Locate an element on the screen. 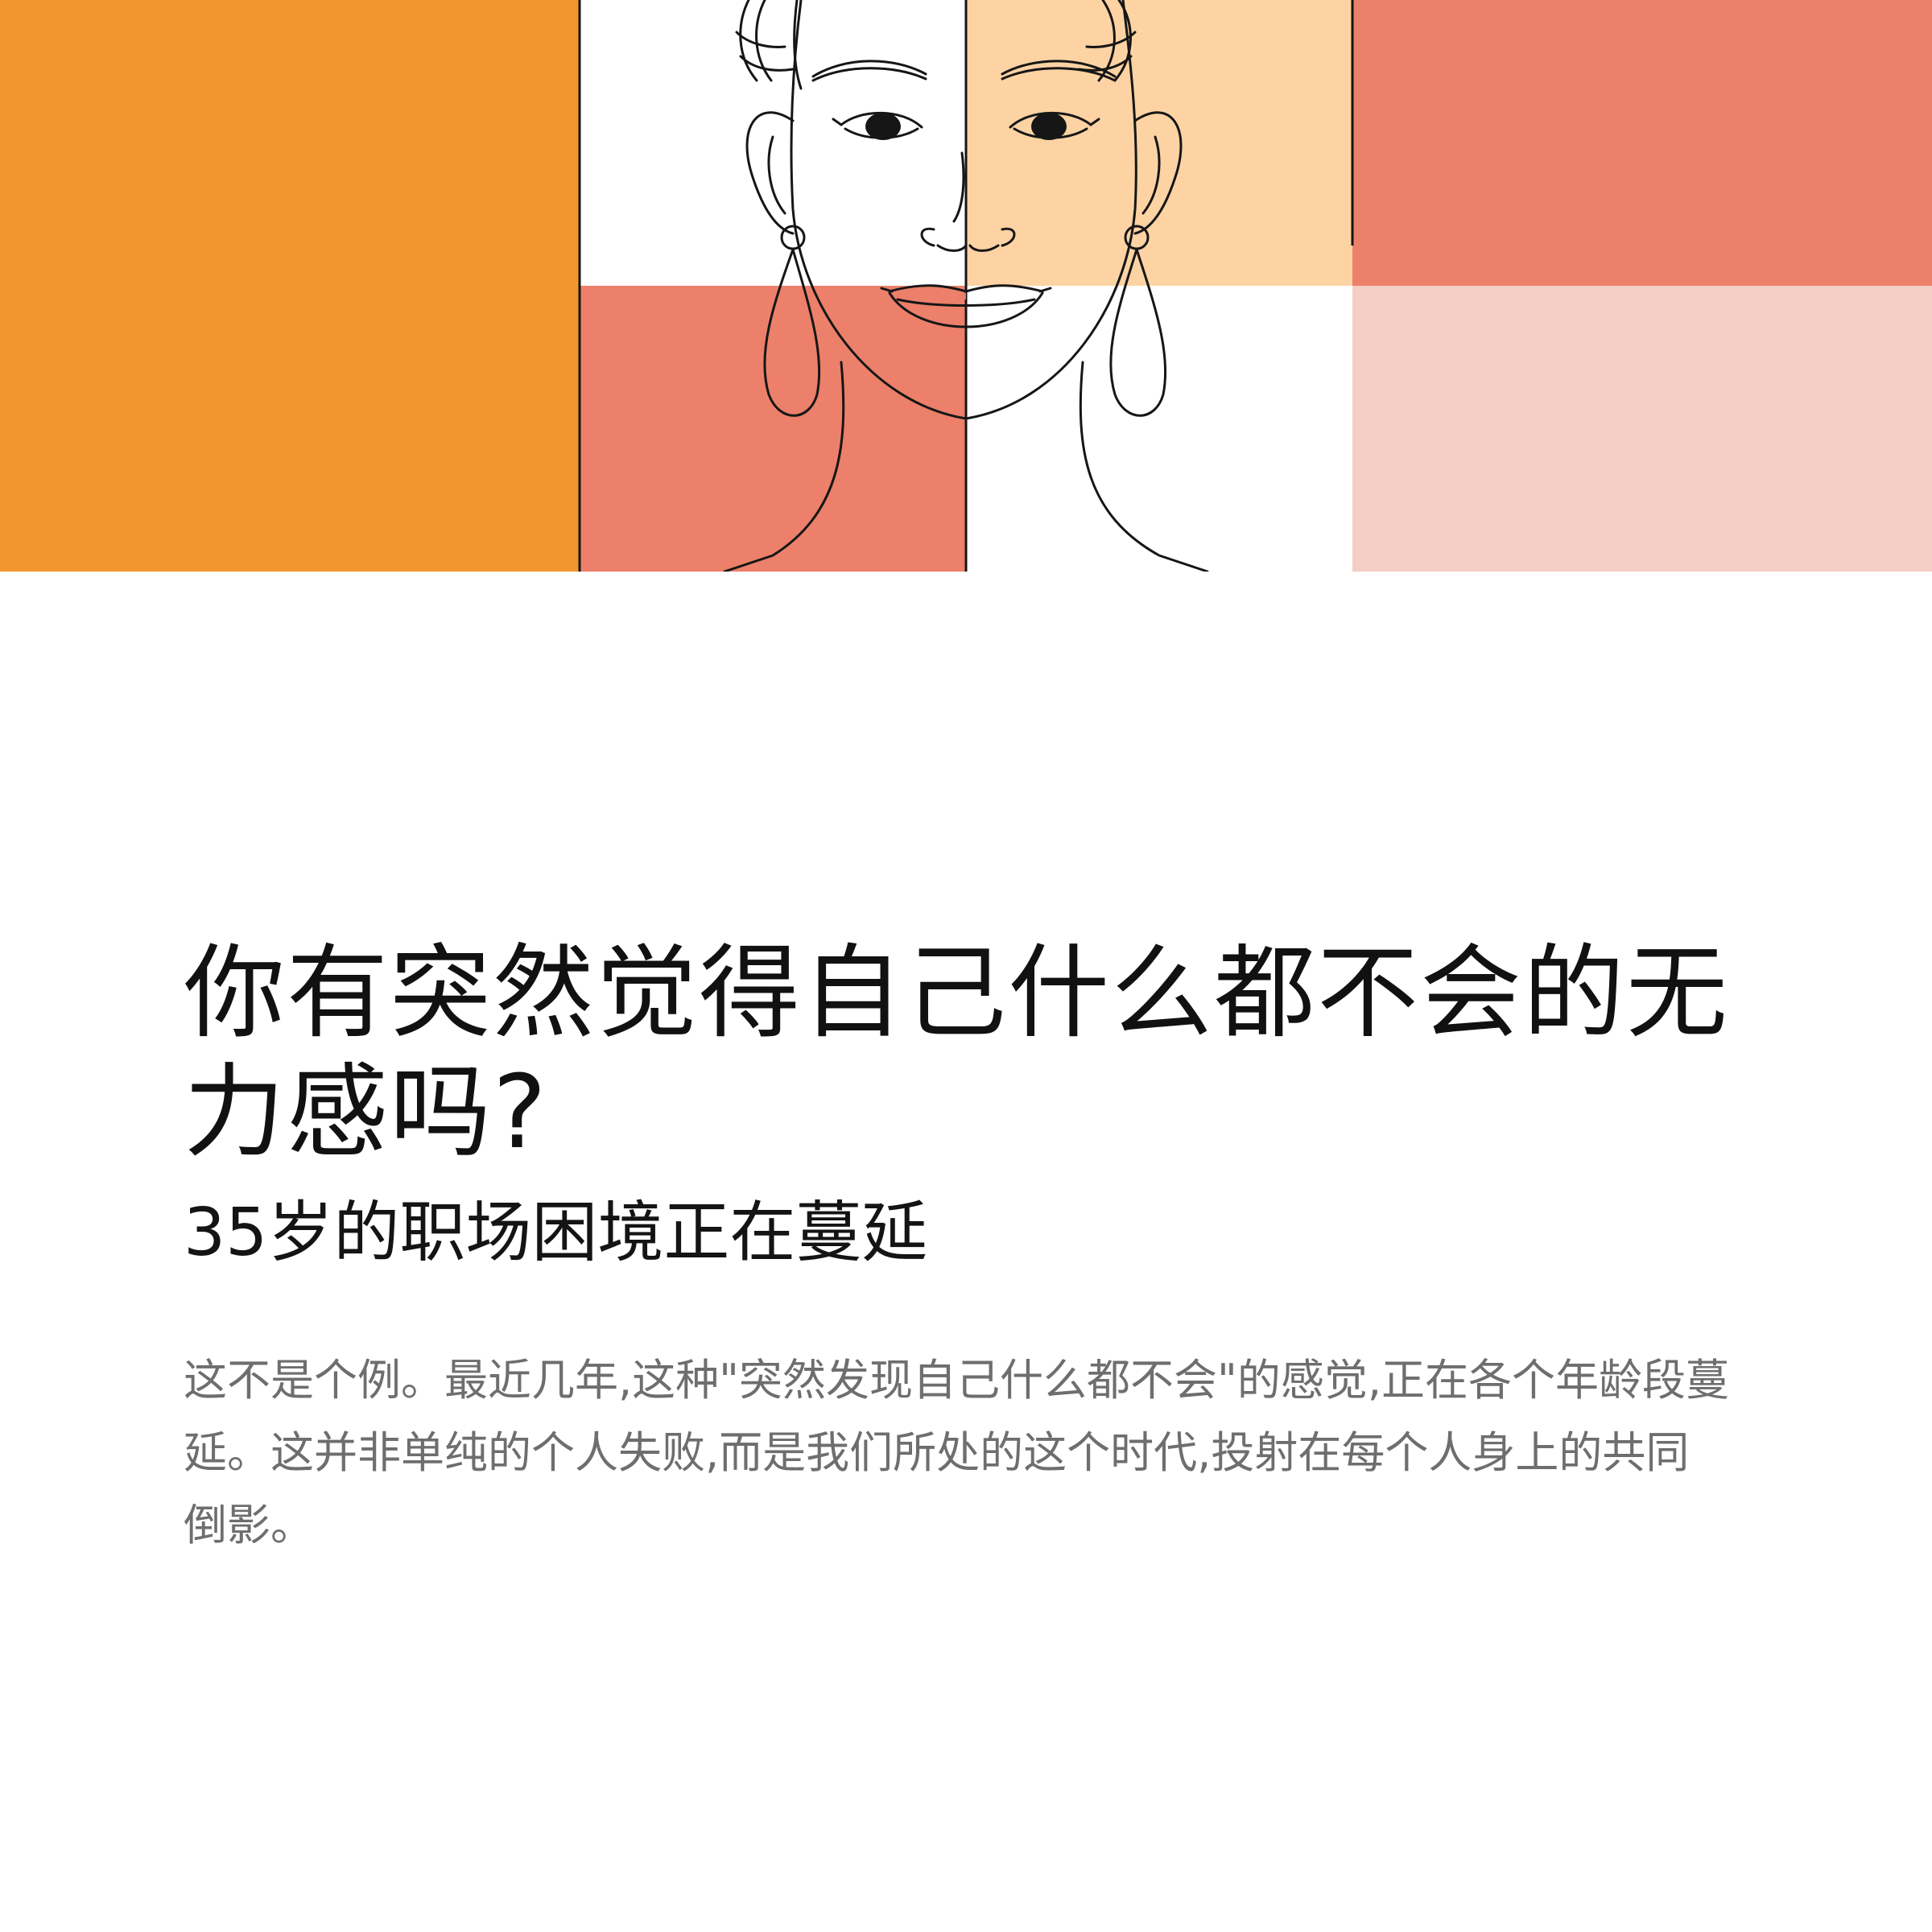  block-white-top-left is located at coordinates (773, 143).